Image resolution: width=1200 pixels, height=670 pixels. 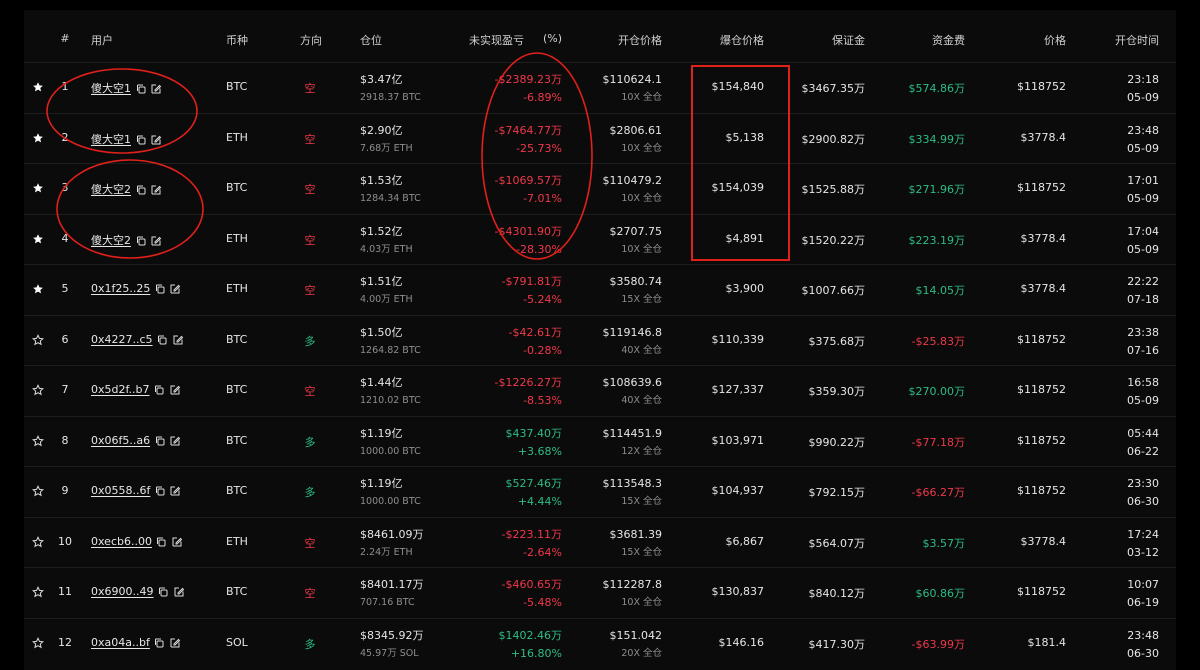 What do you see at coordinates (542, 350) in the screenshot?
I see `pnl-percent: -0.28%` at bounding box center [542, 350].